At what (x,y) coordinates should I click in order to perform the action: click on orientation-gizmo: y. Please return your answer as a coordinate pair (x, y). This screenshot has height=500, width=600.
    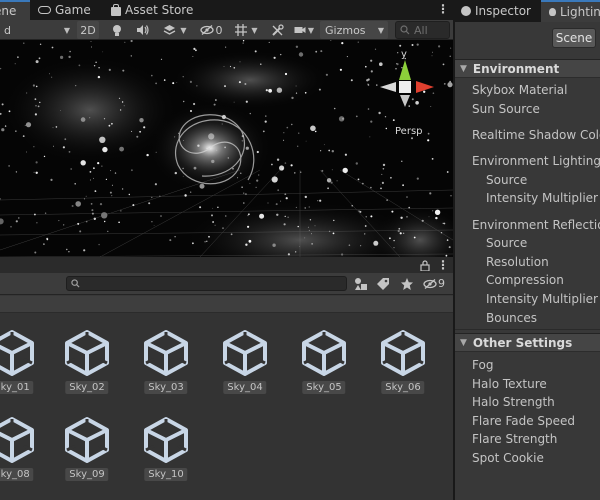
    Looking at the image, I should click on (407, 87).